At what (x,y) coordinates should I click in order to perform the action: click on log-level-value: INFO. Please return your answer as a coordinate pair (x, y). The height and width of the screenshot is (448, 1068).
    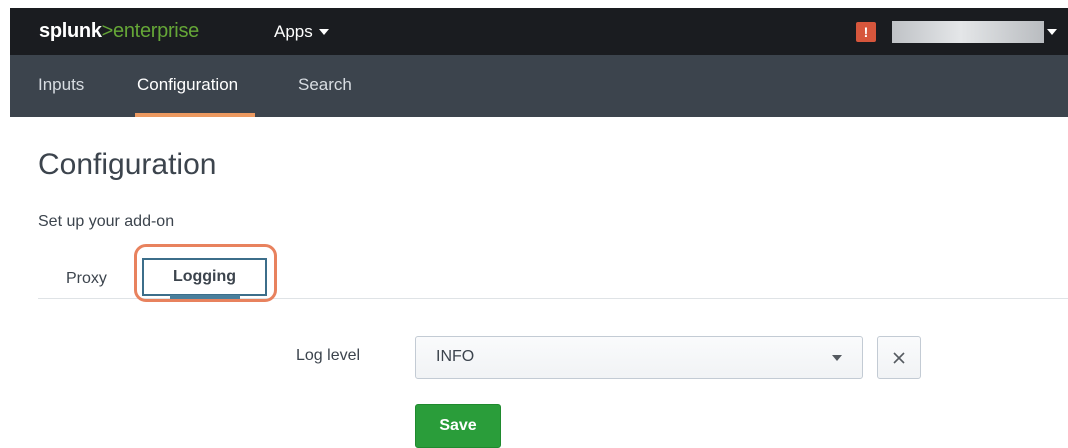
    Looking at the image, I should click on (455, 356).